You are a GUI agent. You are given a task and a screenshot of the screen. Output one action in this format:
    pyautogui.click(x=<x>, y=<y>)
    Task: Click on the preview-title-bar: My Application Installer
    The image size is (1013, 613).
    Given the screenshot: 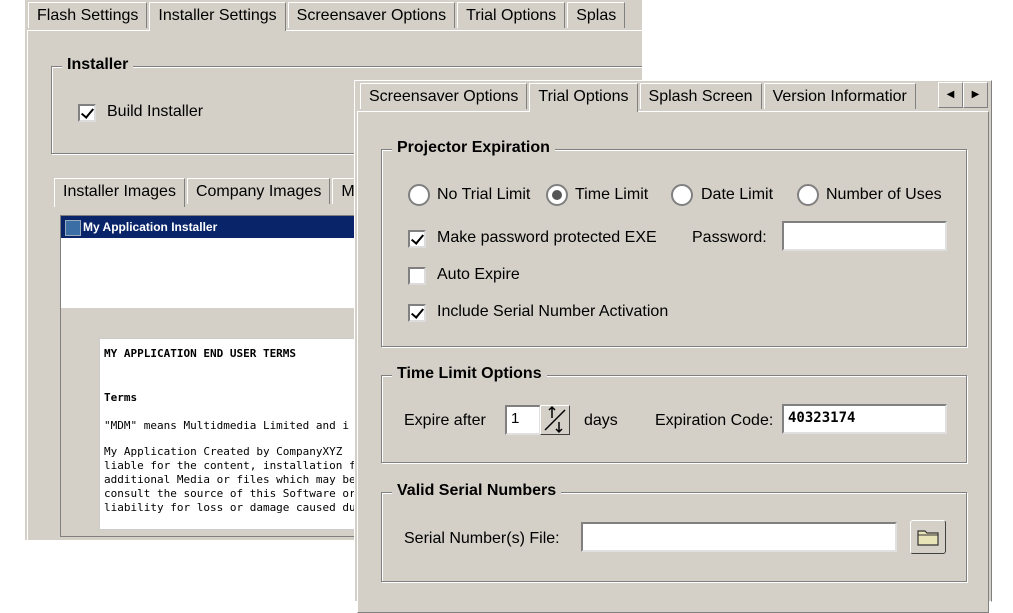 What is the action you would take?
    pyautogui.click(x=208, y=227)
    